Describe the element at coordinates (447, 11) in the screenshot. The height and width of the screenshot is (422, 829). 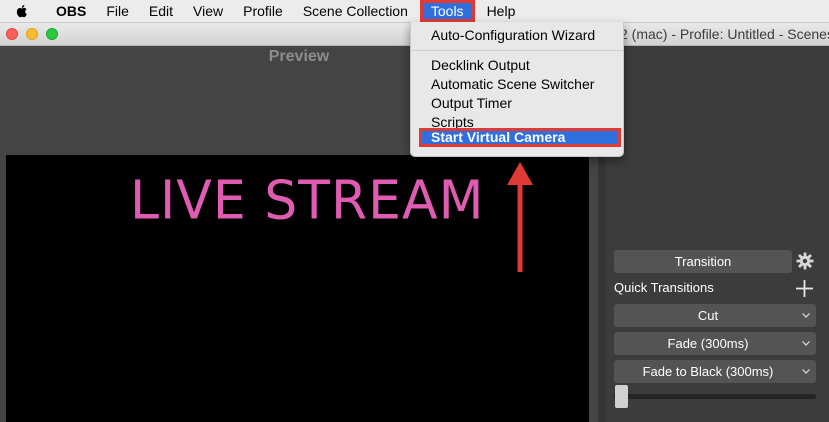
I see `menu-tools: Tools` at that location.